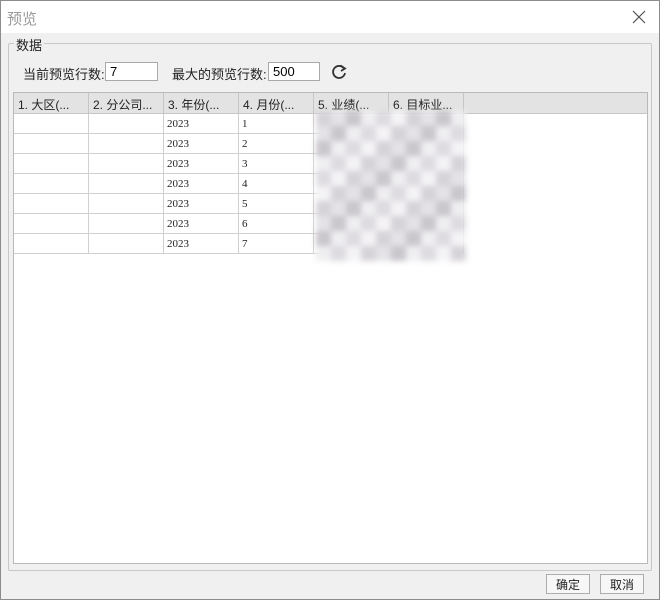 The width and height of the screenshot is (660, 600). What do you see at coordinates (276, 144) in the screenshot?
I see `table-cell: 2` at bounding box center [276, 144].